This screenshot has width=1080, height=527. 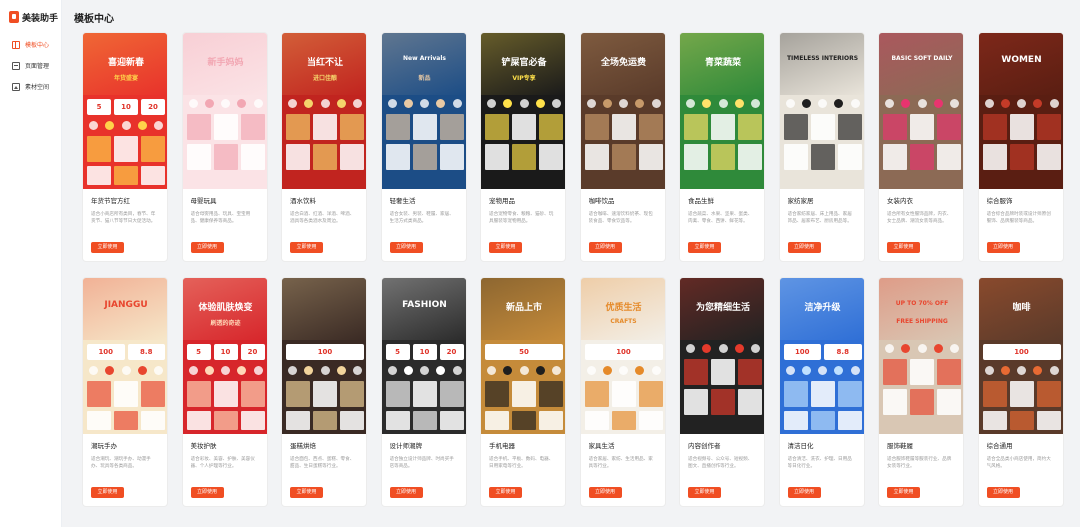 I want to click on template-card: 全场免运费 咖啡饮品 适合咖啡、速溶饮料奶茶、现包装食品、零食饮品等。 立即使用, so click(x=622, y=147).